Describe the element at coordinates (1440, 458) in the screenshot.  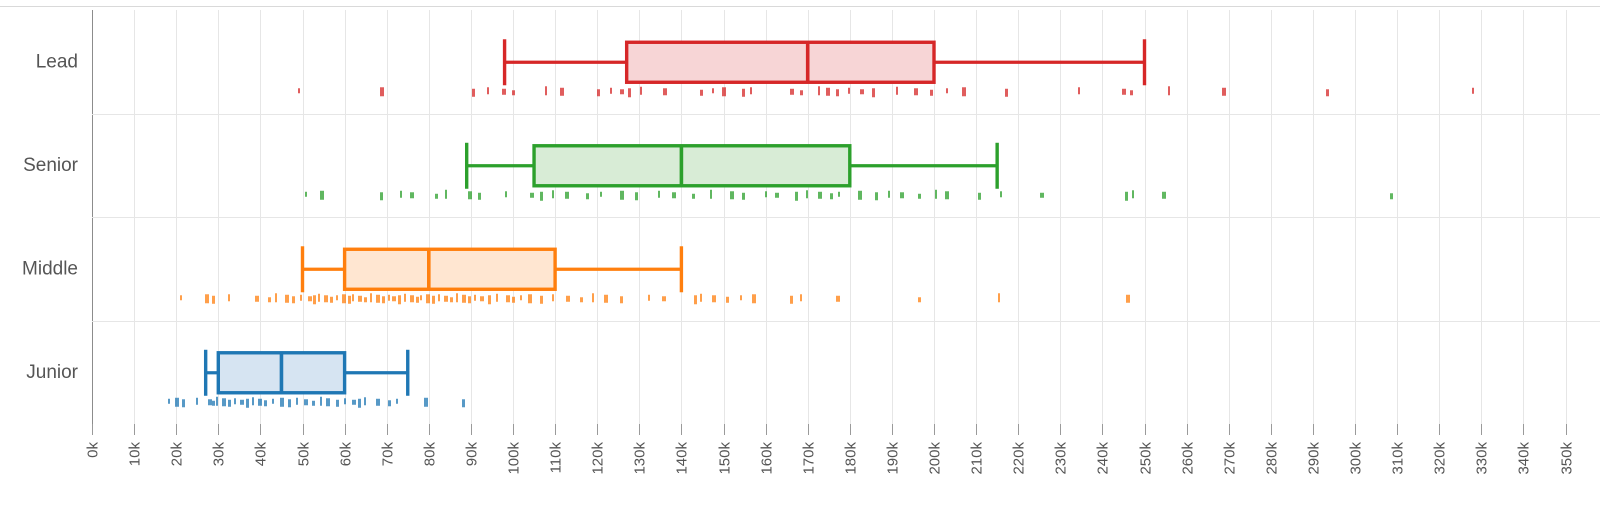
I see `xtick-label-320k: 320k` at that location.